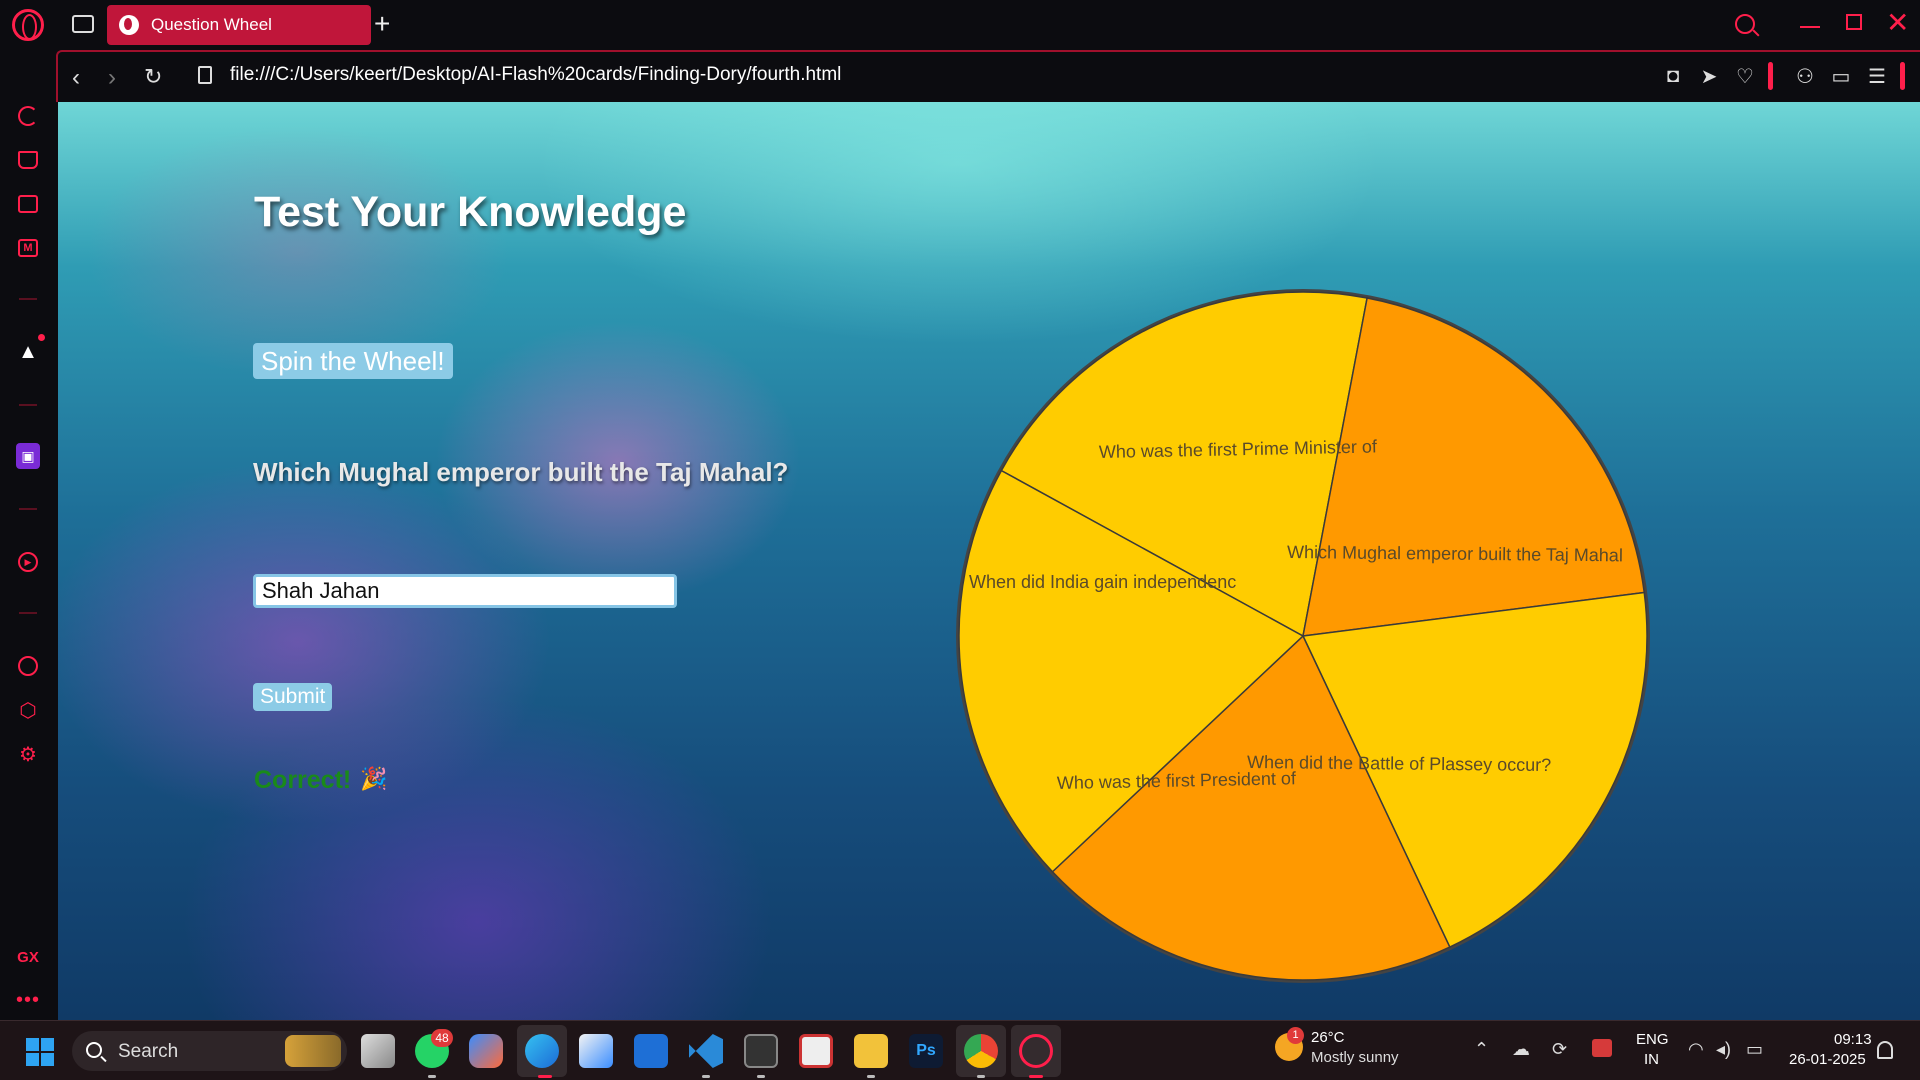  I want to click on gx-indicator, so click(1770, 76).